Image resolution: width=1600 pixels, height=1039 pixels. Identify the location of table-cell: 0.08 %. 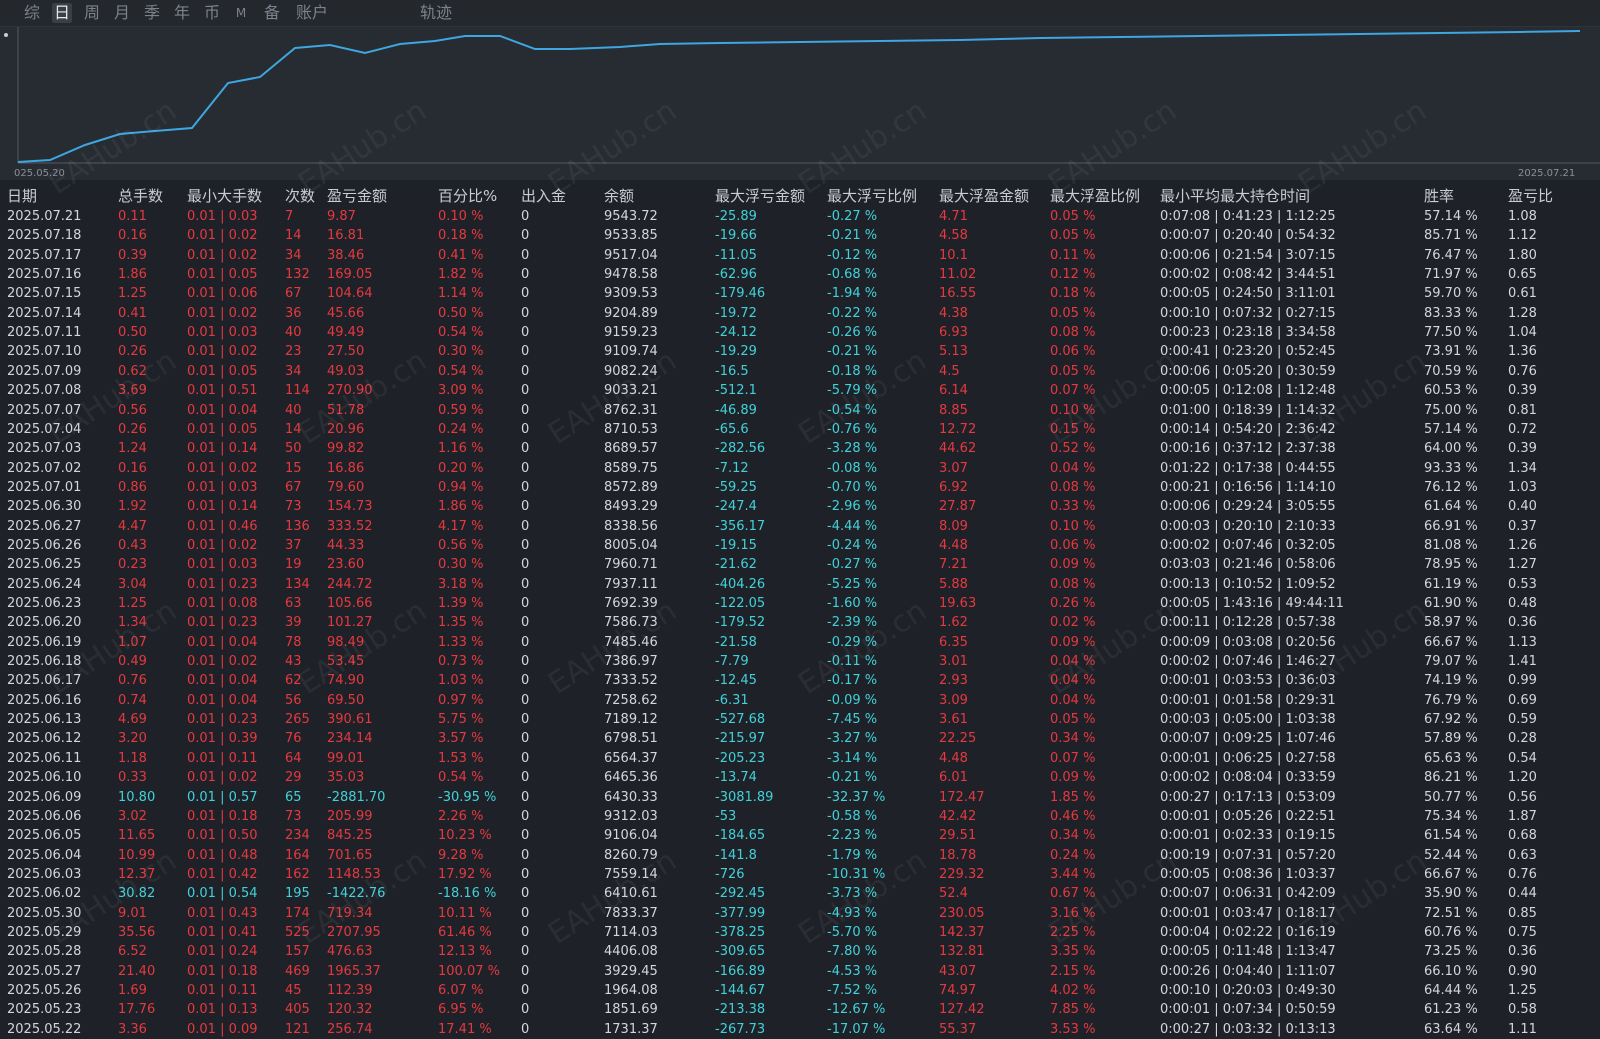
(1073, 333).